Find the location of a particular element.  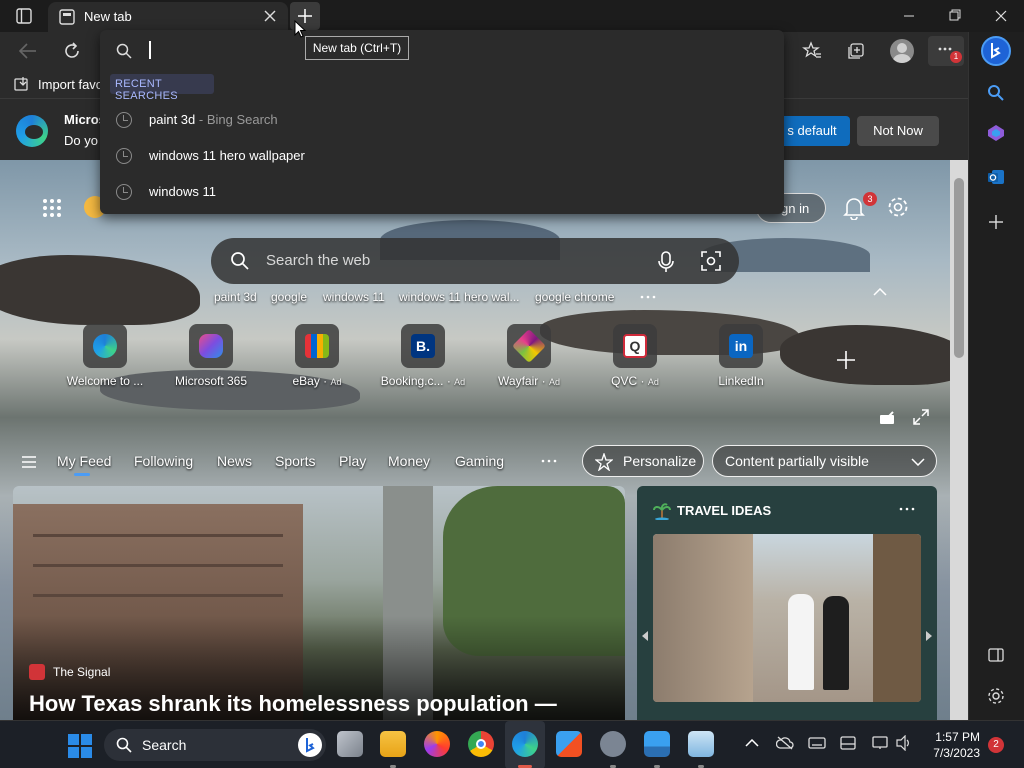

feed-tab-play: Play is located at coordinates (352, 461).